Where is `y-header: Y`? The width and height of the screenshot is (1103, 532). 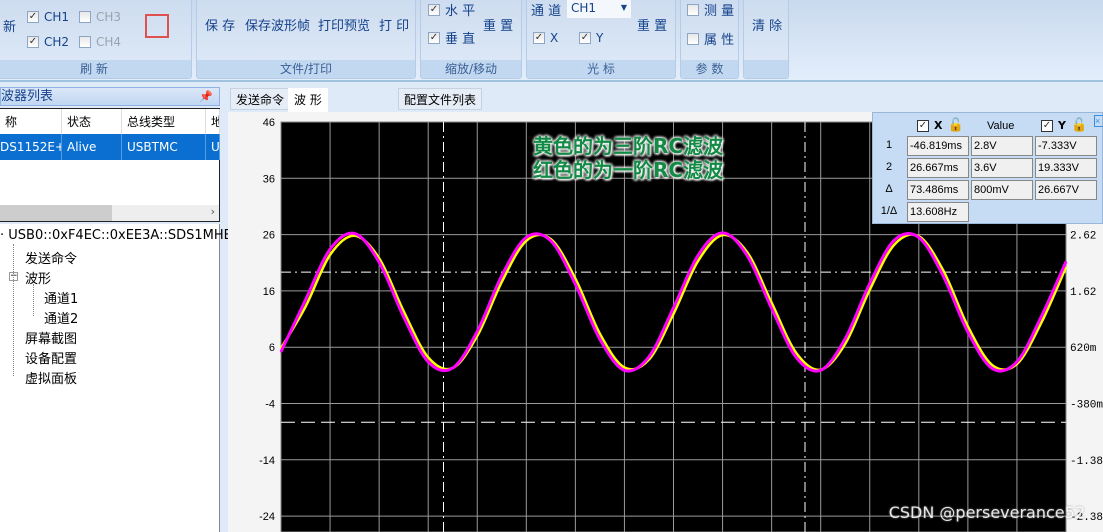
y-header: Y is located at coordinates (1062, 125).